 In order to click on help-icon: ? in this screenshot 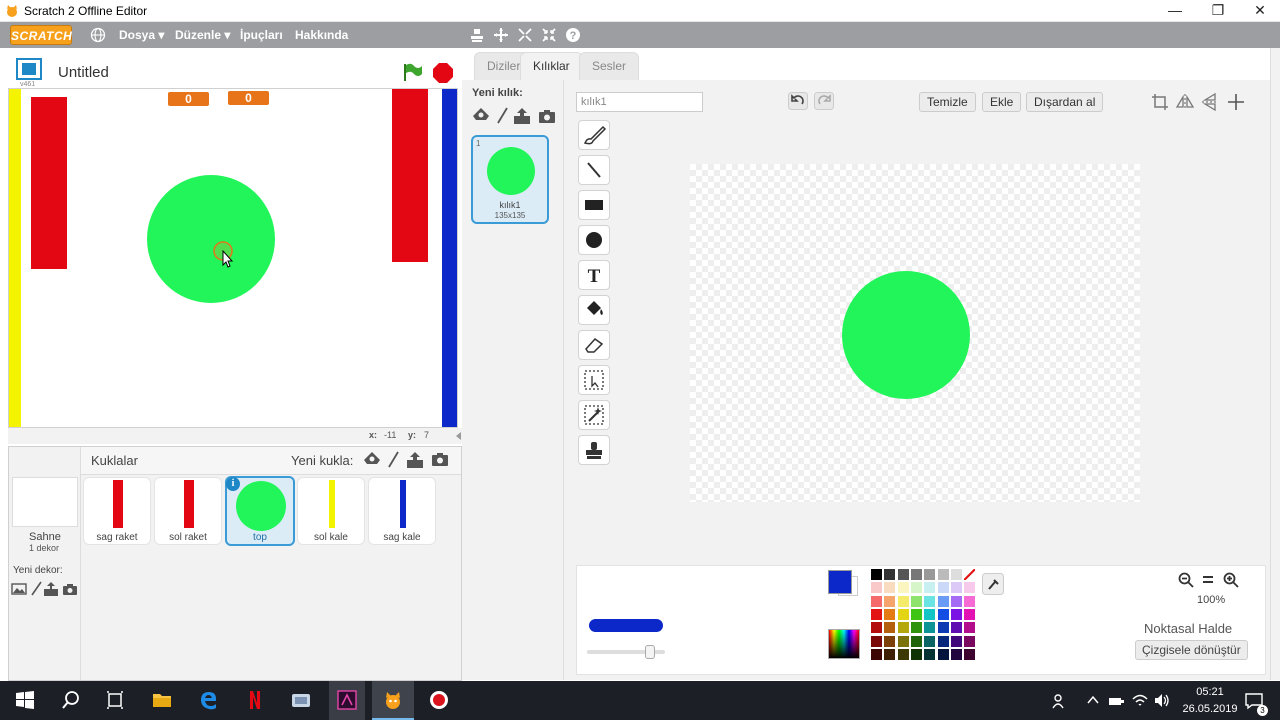, I will do `click(573, 35)`.